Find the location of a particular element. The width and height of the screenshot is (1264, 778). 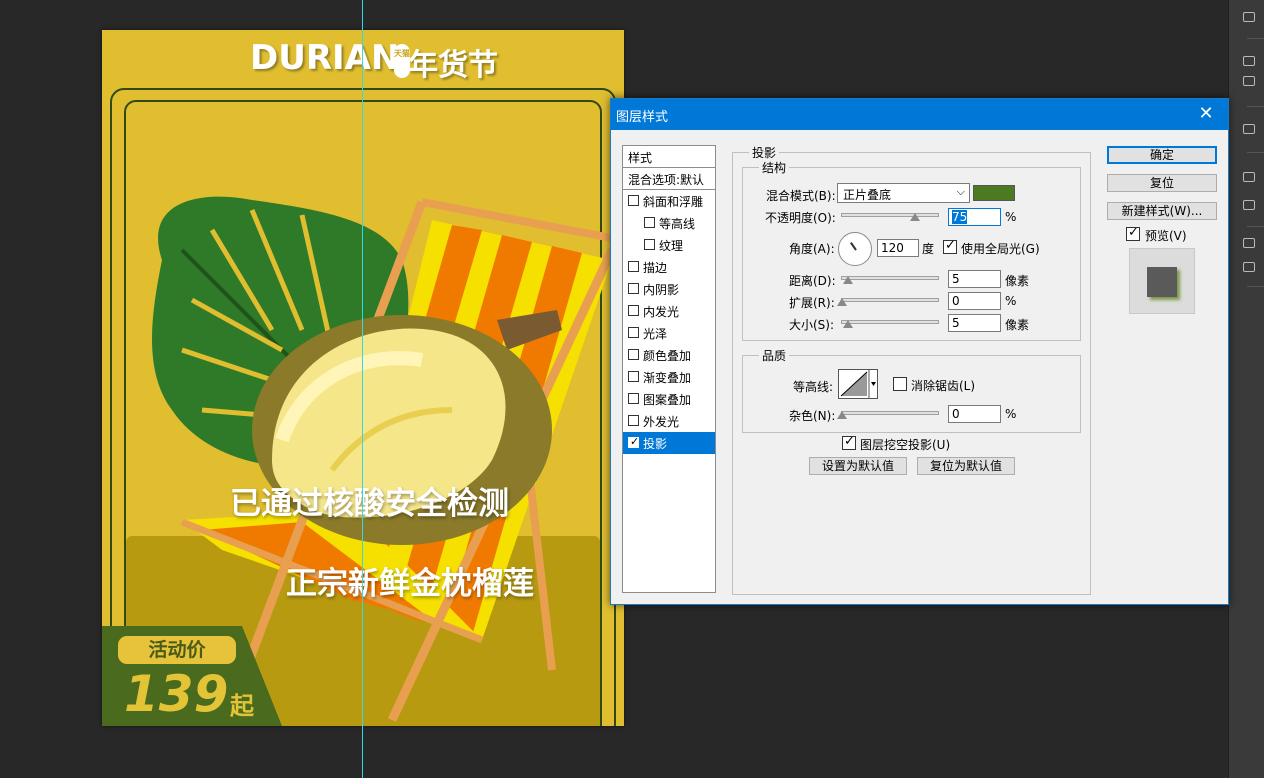

angle-unit: 度 is located at coordinates (928, 249).